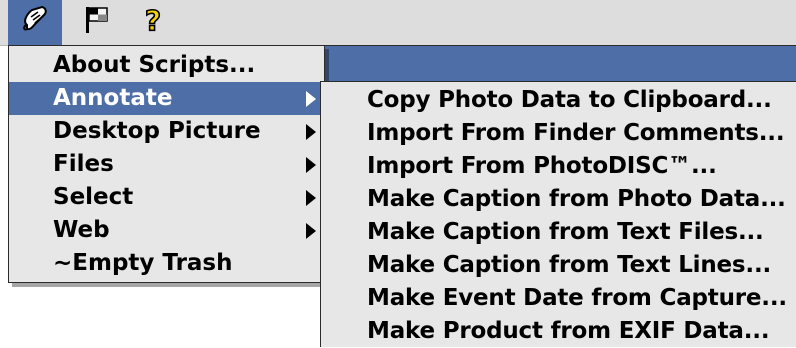 Image resolution: width=796 pixels, height=348 pixels. What do you see at coordinates (166, 230) in the screenshot?
I see `menu-item-web: Web` at bounding box center [166, 230].